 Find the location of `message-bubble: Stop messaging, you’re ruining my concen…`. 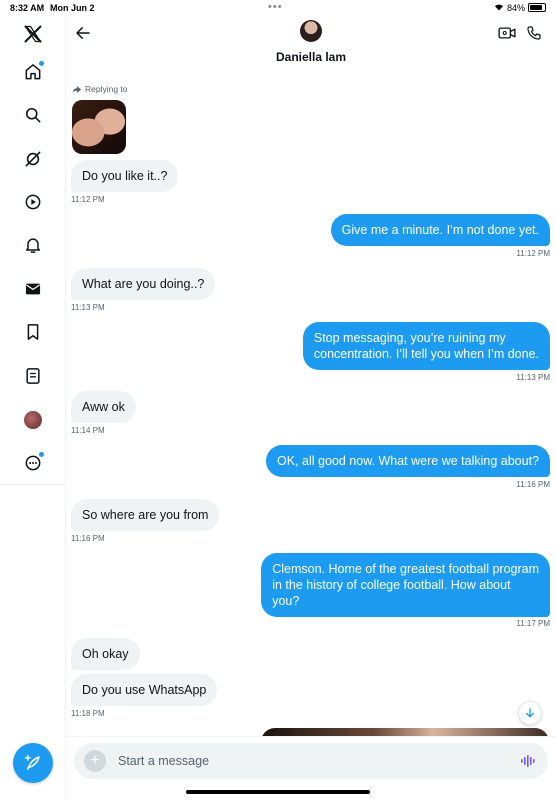

message-bubble: Stop messaging, you’re ruining my concen… is located at coordinates (426, 346).